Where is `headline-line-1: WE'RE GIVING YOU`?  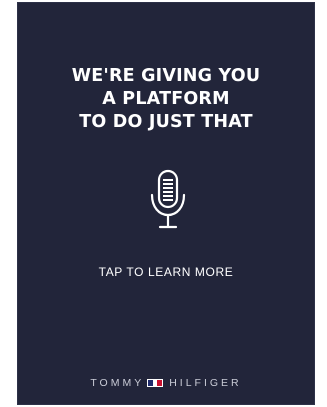 headline-line-1: WE'RE GIVING YOU is located at coordinates (166, 76).